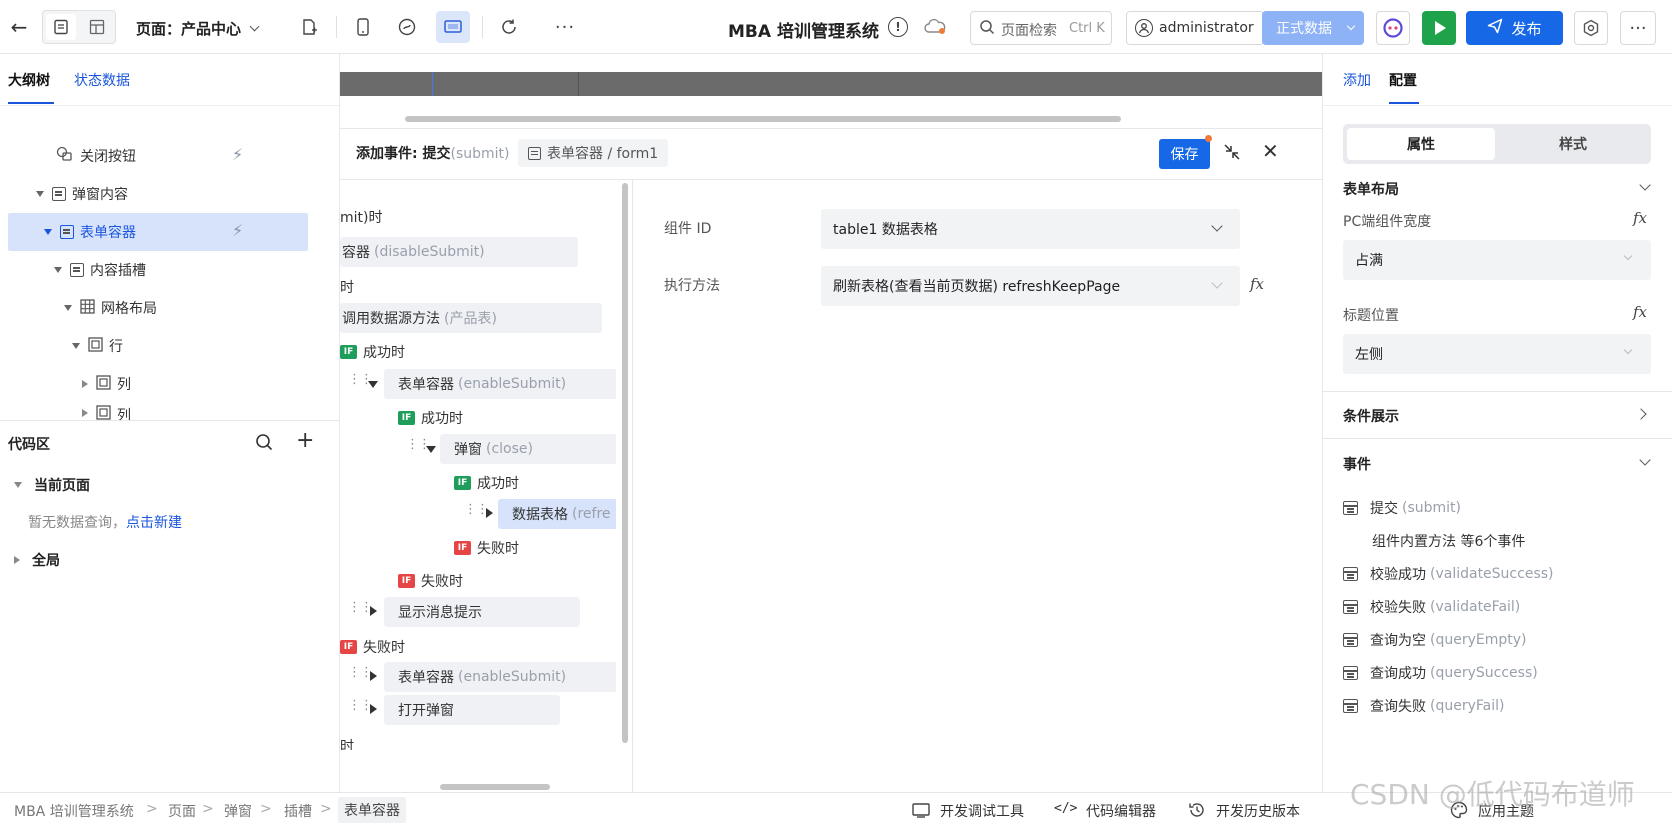 This screenshot has width=1672, height=824. I want to click on user-button: administrator, so click(1195, 28).